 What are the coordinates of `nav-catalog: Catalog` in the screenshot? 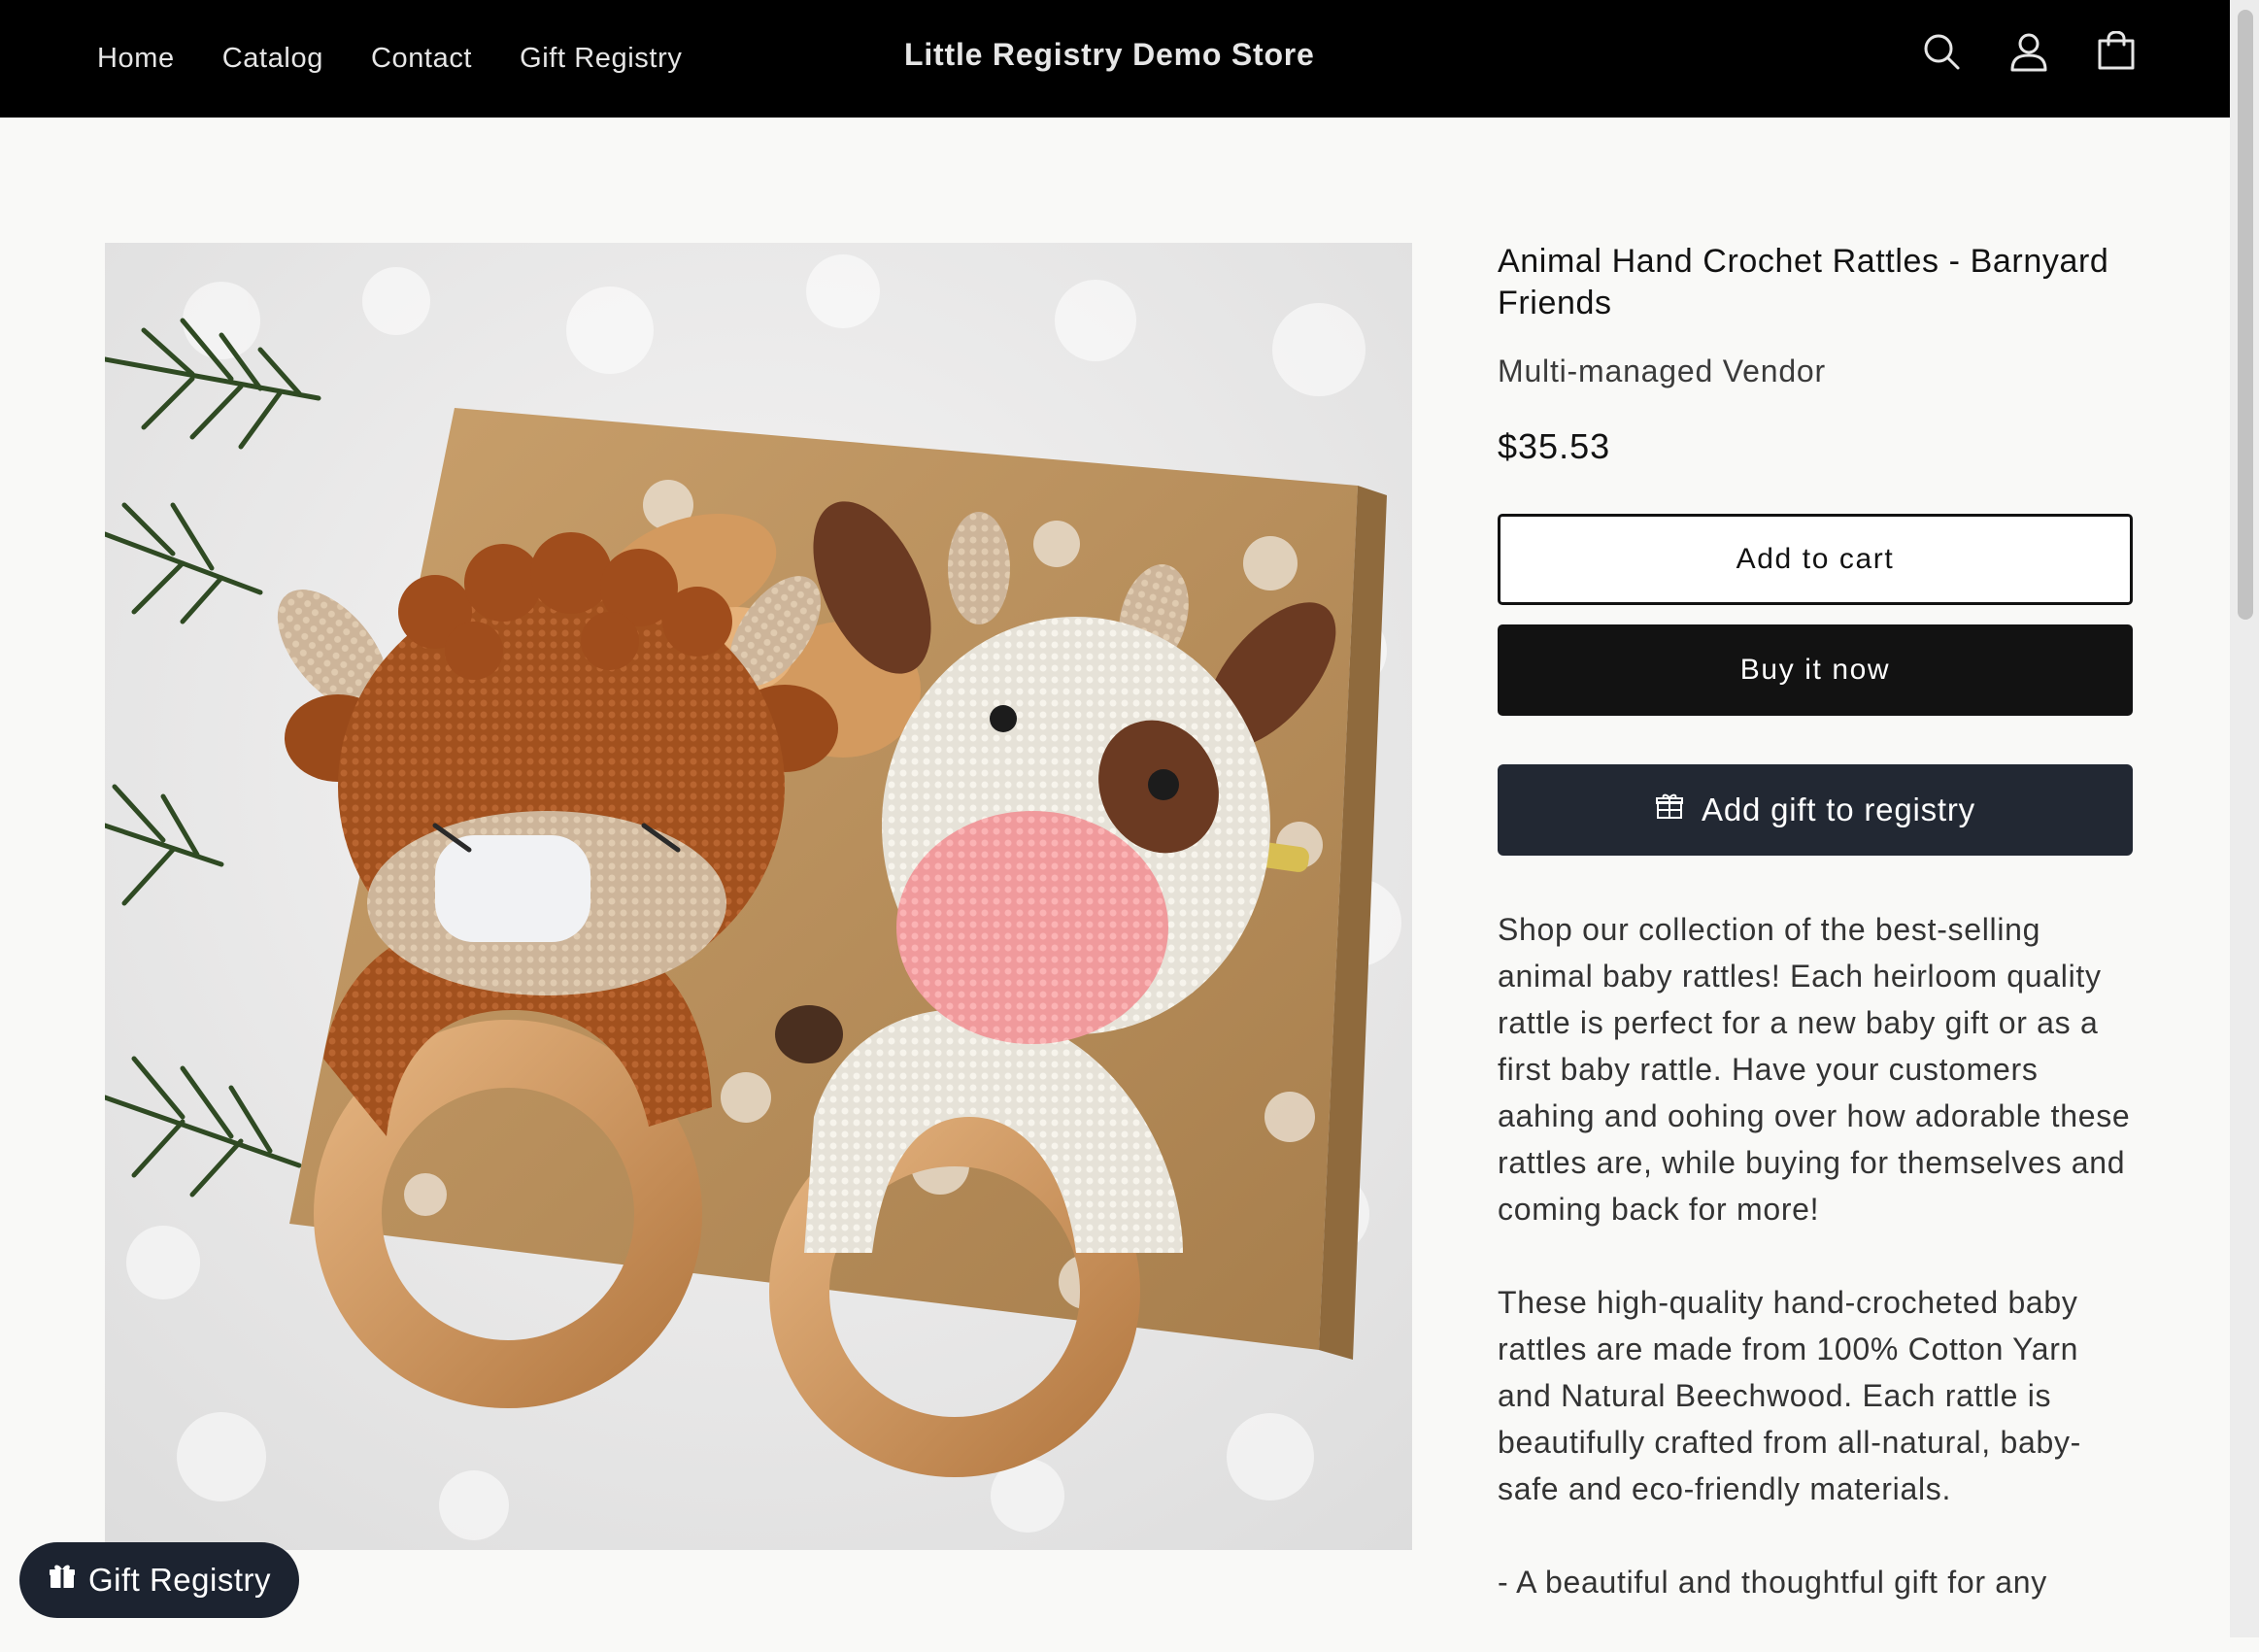 It's located at (272, 59).